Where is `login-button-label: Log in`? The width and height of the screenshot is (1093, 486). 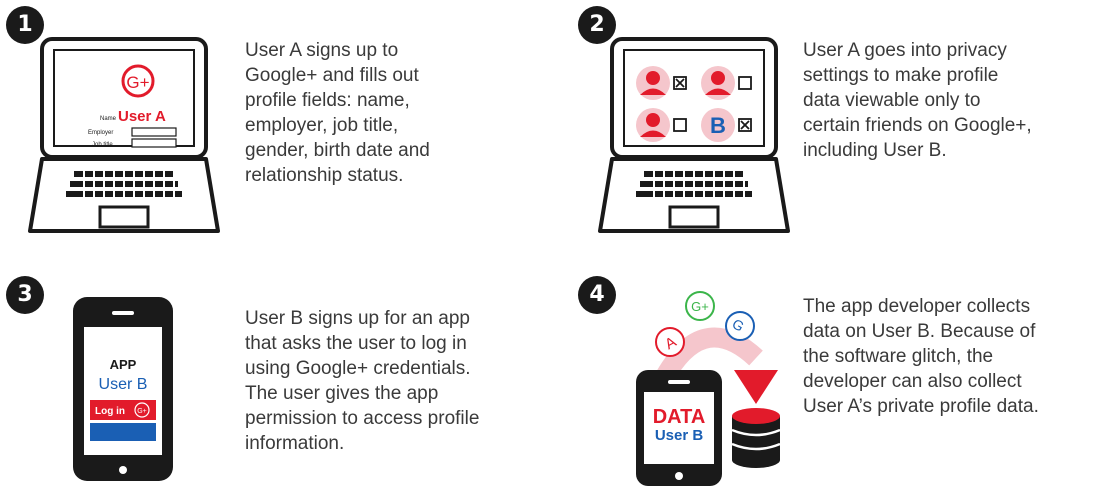 login-button-label: Log in is located at coordinates (110, 411).